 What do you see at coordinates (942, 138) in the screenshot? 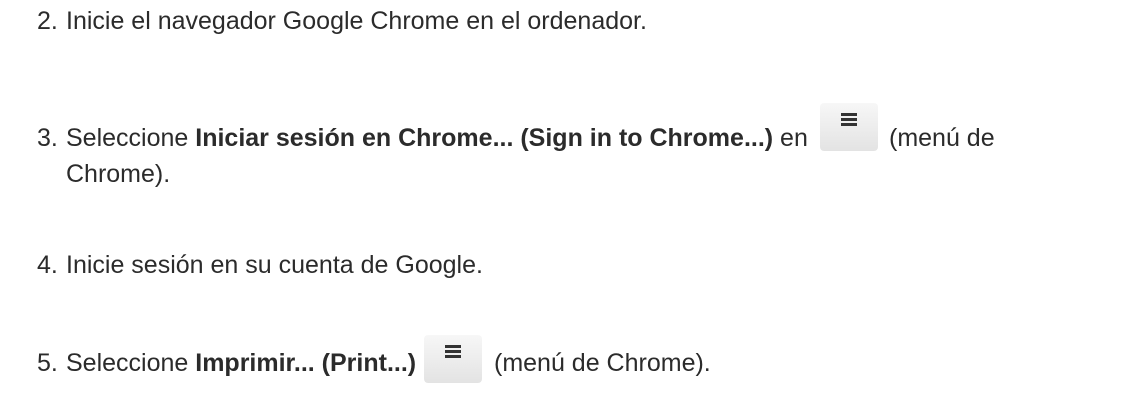
I see `step-suffix: (menú de` at bounding box center [942, 138].